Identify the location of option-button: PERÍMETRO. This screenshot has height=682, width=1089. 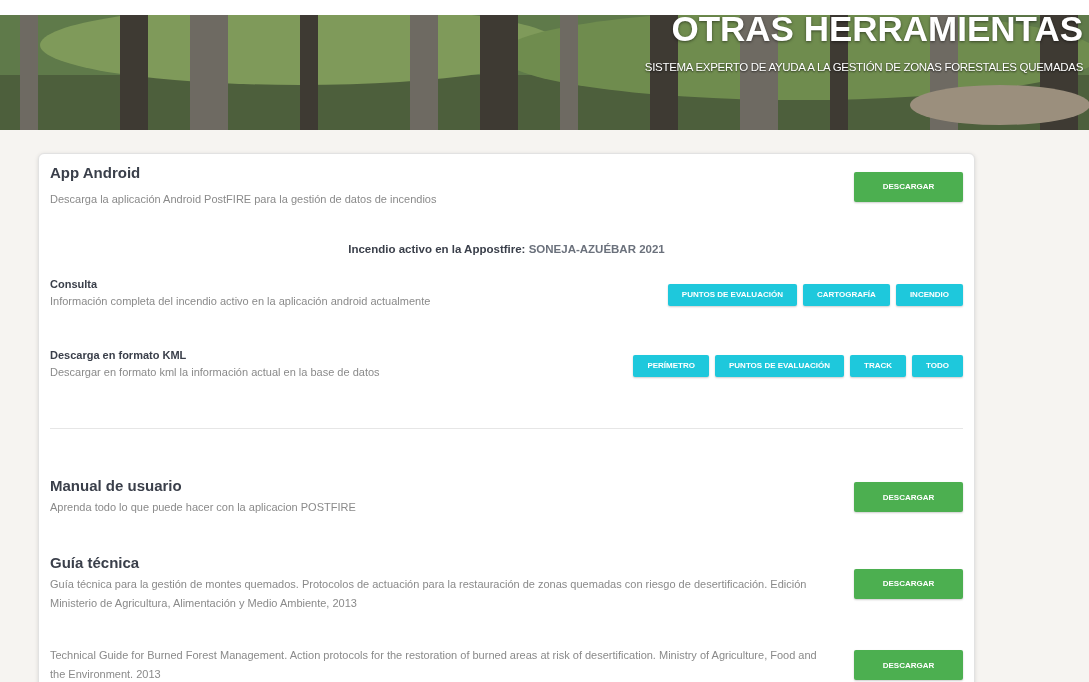
(671, 365).